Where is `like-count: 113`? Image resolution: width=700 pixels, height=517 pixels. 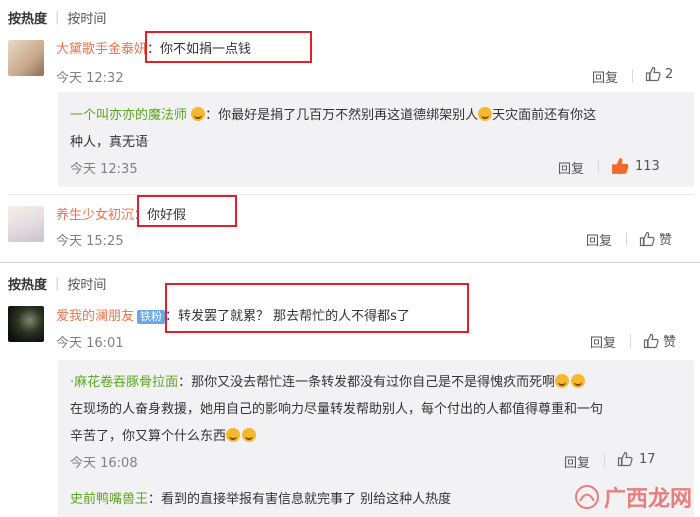
like-count: 113 is located at coordinates (647, 166).